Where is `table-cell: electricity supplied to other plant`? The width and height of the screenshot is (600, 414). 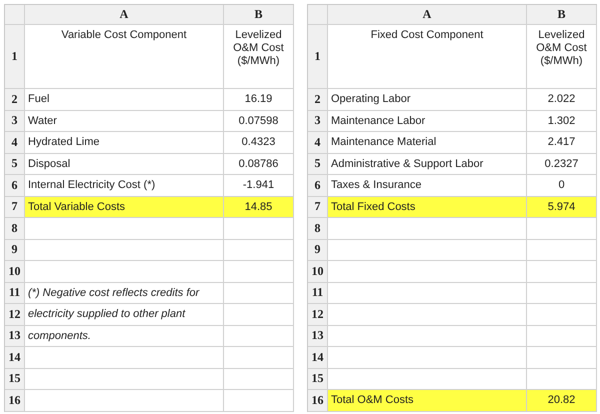
table-cell: electricity supplied to other plant is located at coordinates (124, 315).